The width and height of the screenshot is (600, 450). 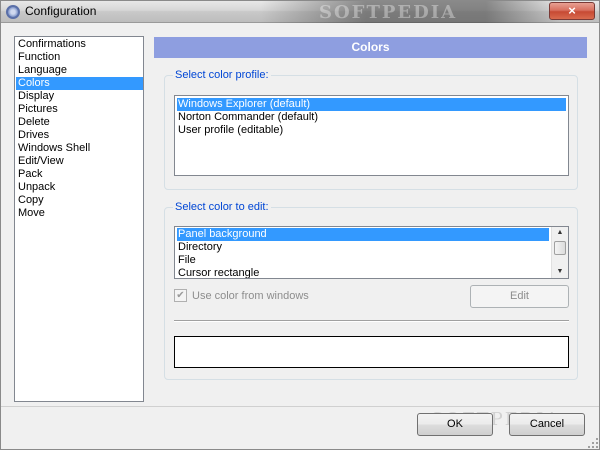 I want to click on close-button: ×, so click(x=572, y=11).